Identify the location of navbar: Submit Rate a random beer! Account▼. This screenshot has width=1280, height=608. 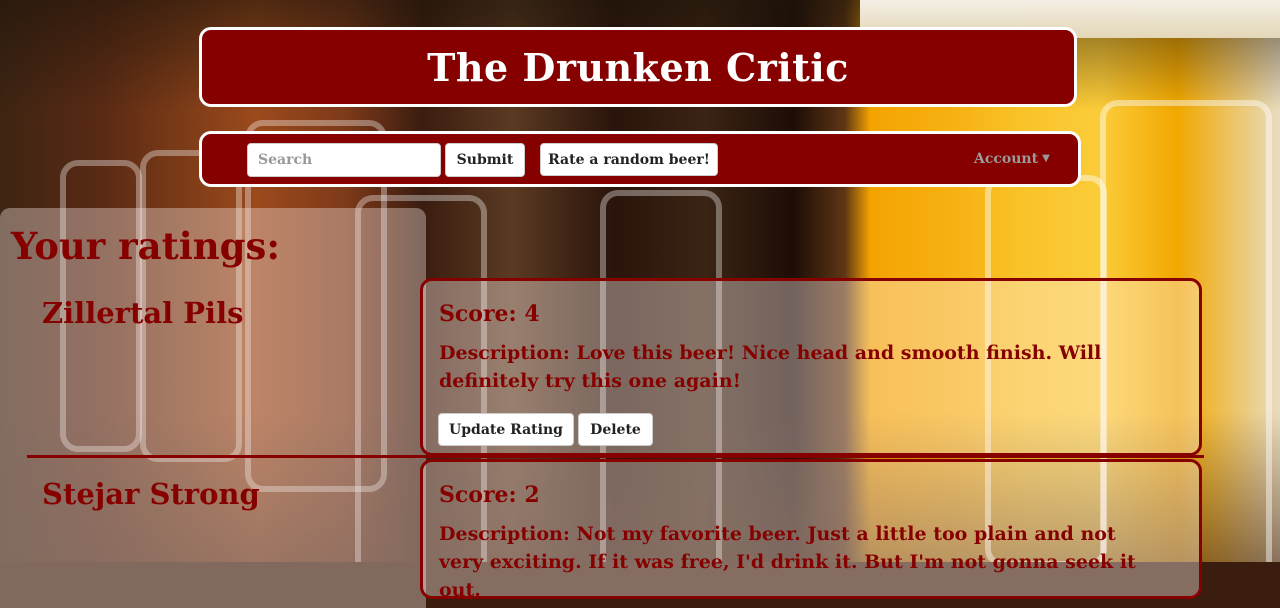
(640, 159).